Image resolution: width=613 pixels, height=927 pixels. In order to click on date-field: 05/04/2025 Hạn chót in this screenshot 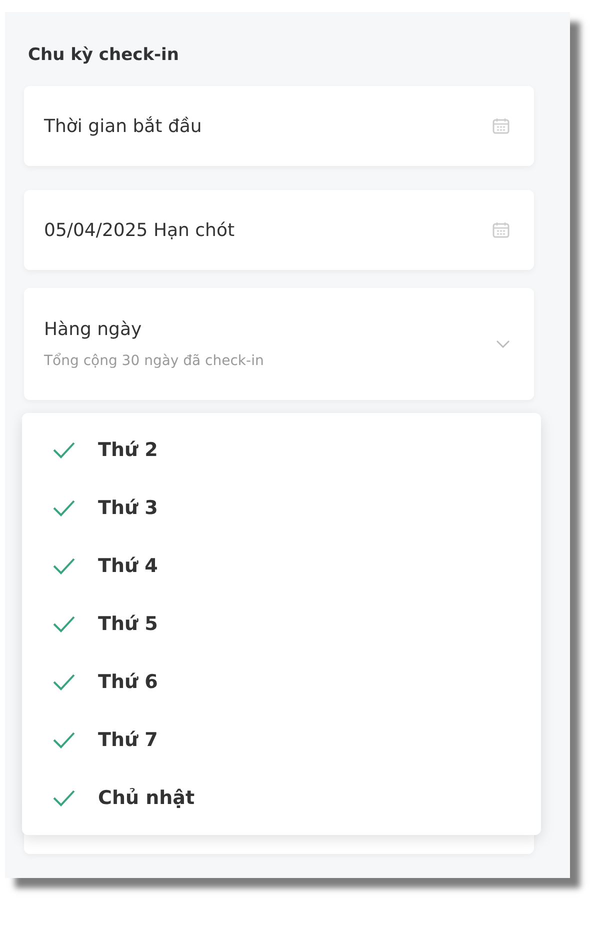, I will do `click(279, 230)`.